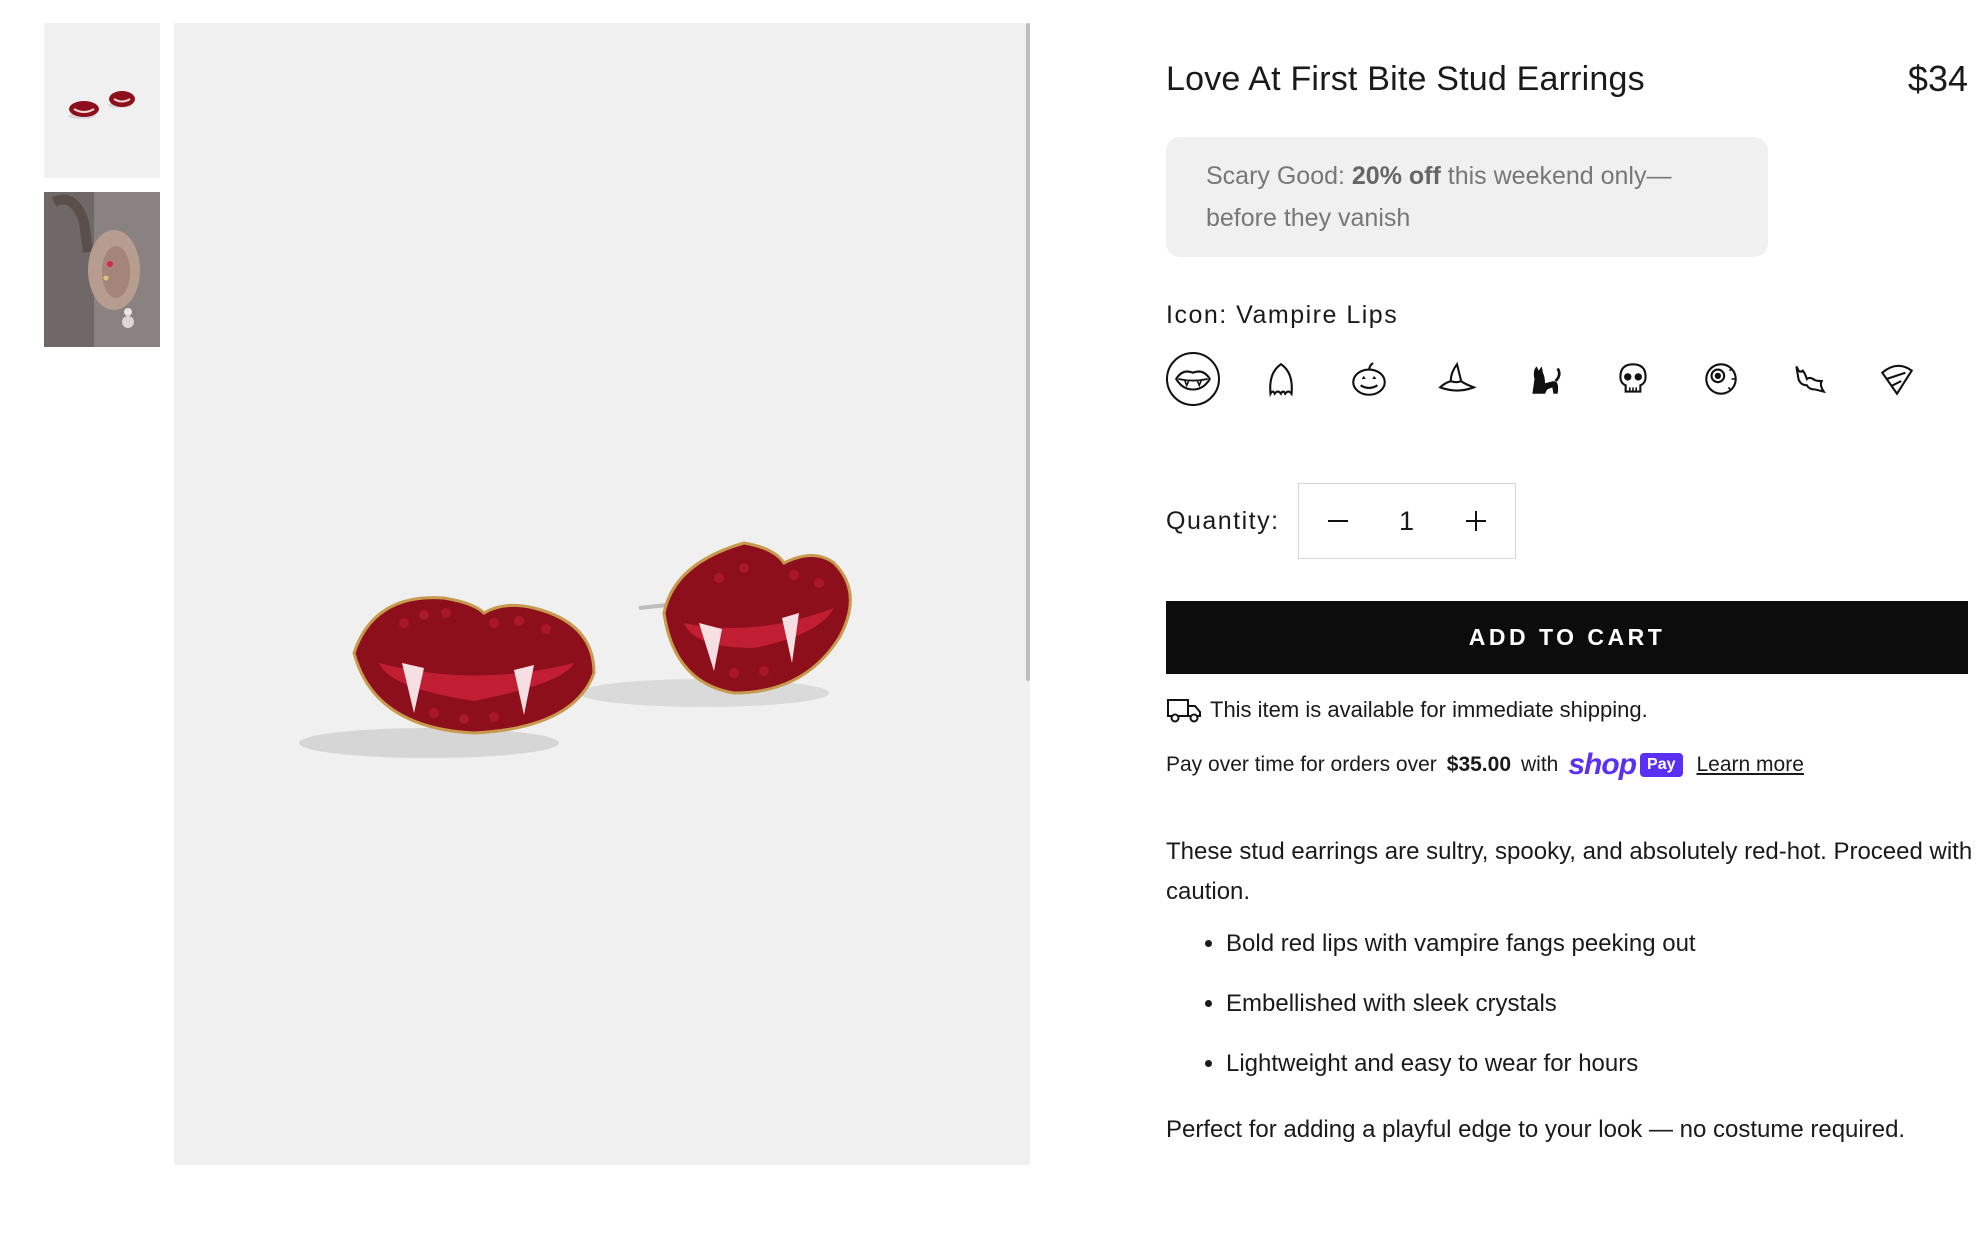 This screenshot has height=1252, width=1978. I want to click on icon-option-skull, so click(1633, 379).